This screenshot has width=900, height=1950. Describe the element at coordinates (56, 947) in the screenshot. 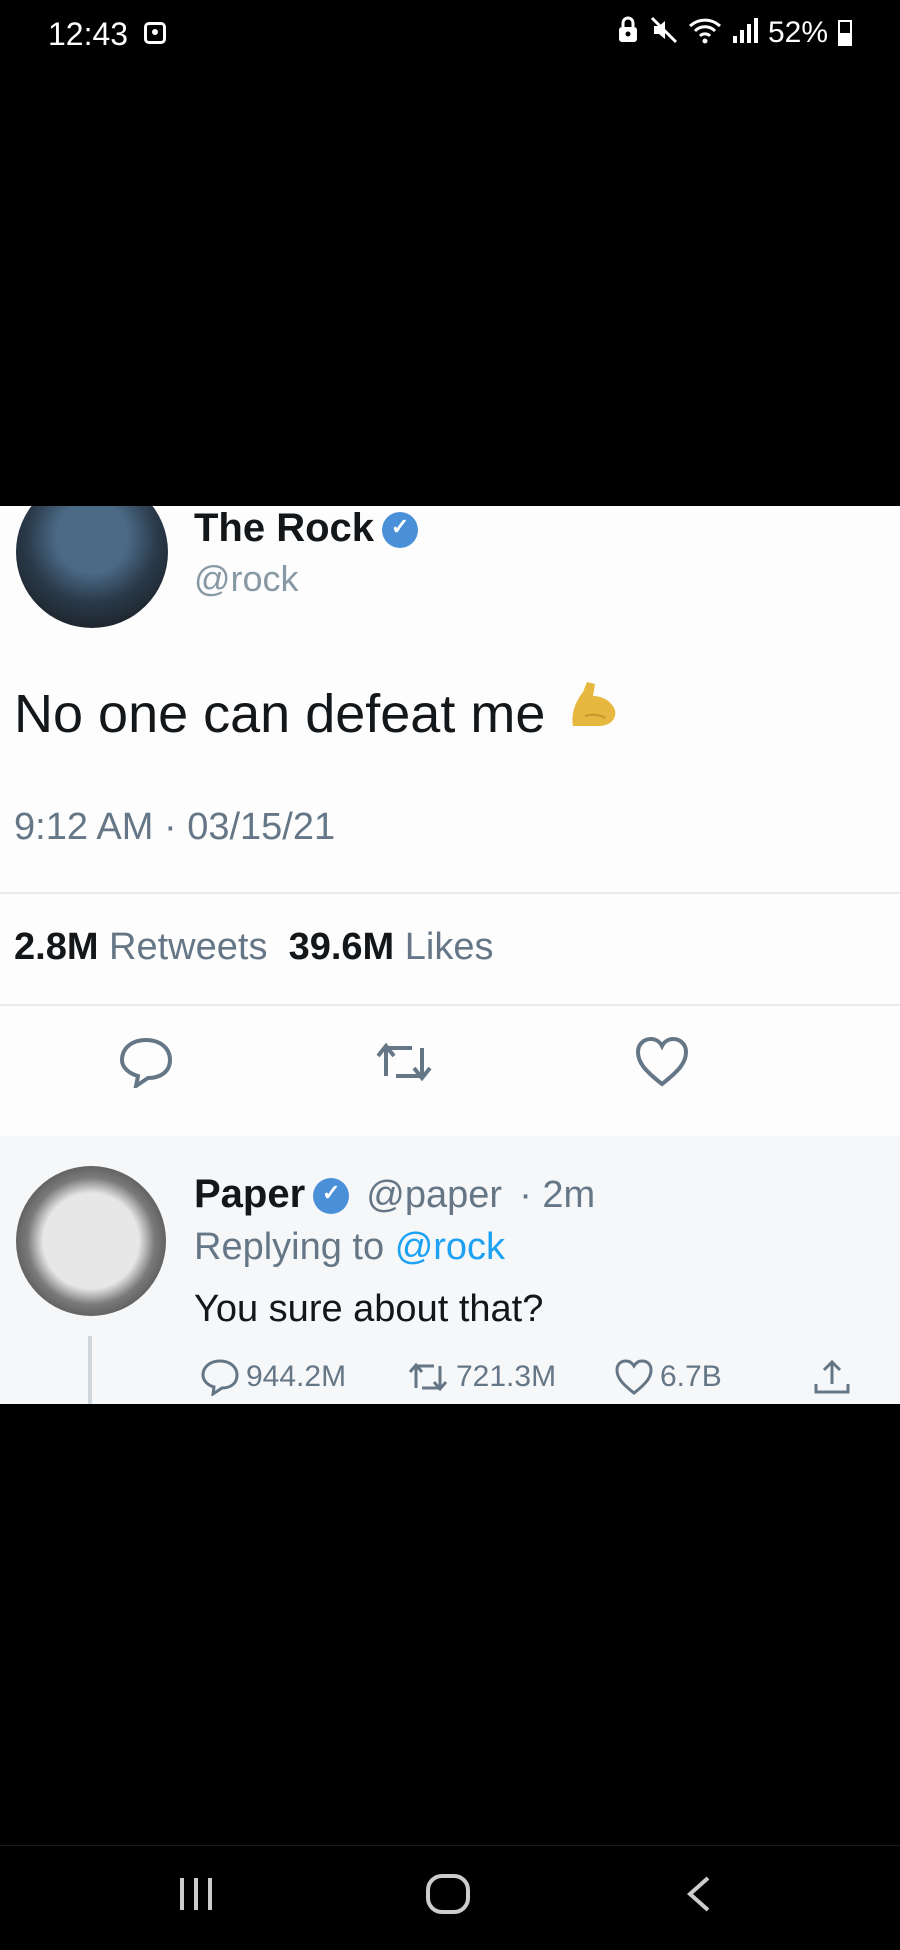

I see `retweets-count: 2.8M` at that location.